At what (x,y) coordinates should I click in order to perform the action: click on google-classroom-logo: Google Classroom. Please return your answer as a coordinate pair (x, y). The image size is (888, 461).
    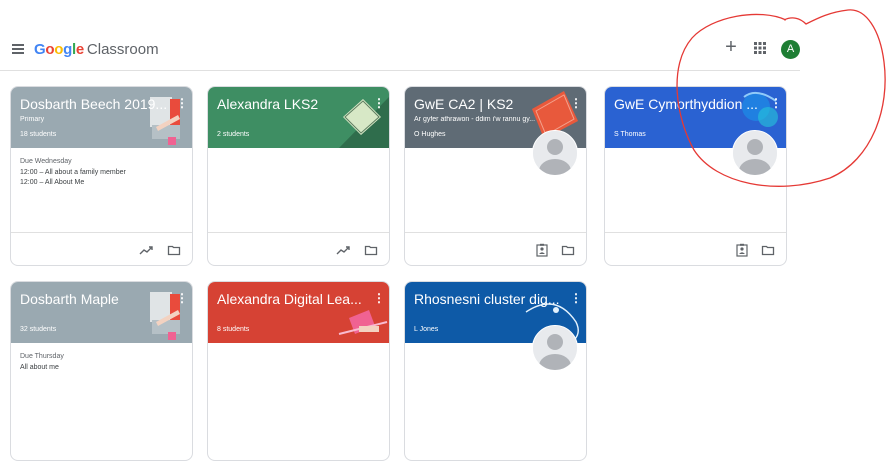
    Looking at the image, I should click on (96, 49).